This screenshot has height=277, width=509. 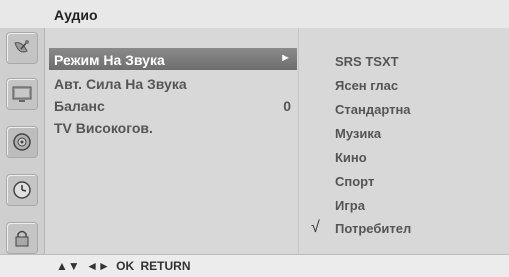 What do you see at coordinates (103, 128) in the screenshot?
I see `menu-item-label: TV Високогов.` at bounding box center [103, 128].